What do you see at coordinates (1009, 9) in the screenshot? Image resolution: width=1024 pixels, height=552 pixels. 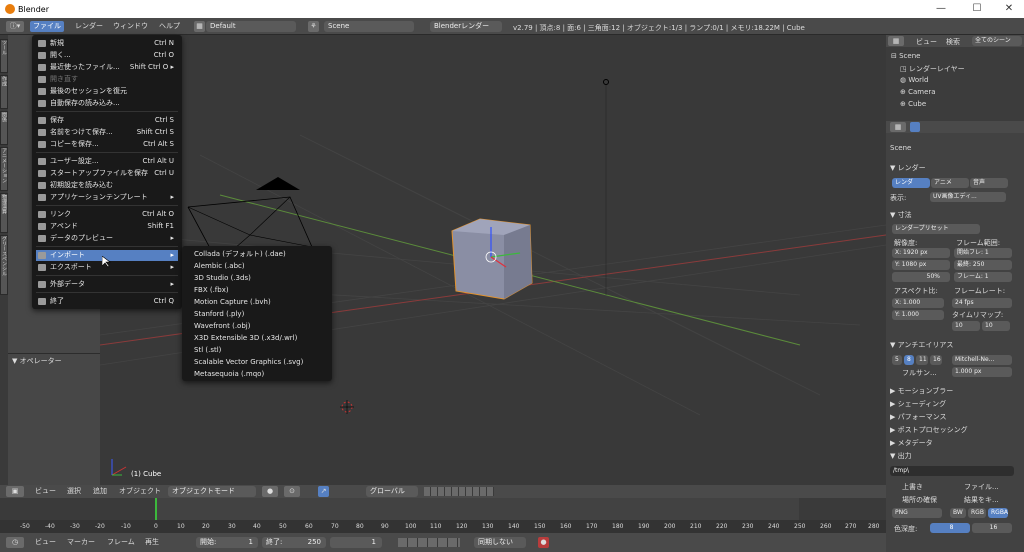 I see `close-button: ✕` at bounding box center [1009, 9].